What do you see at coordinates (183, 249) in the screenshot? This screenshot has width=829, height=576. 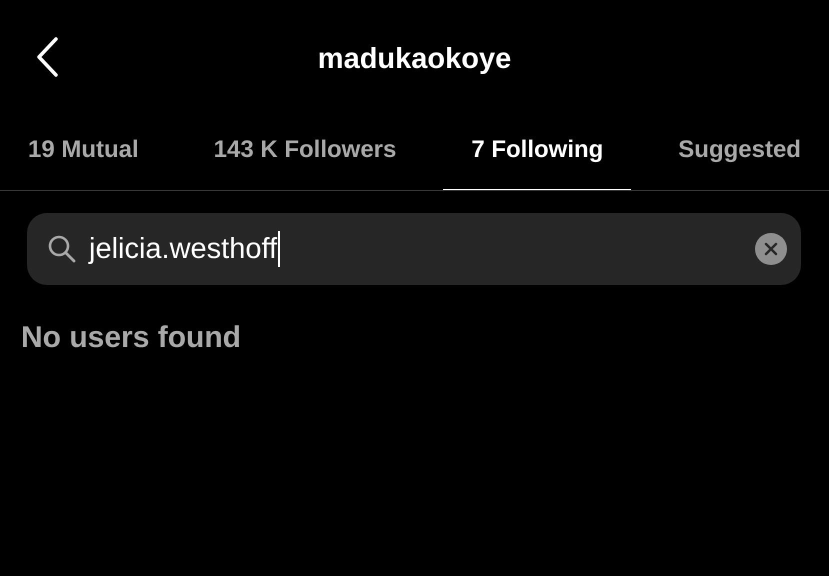 I see `search-text: jelicia.westhoff` at bounding box center [183, 249].